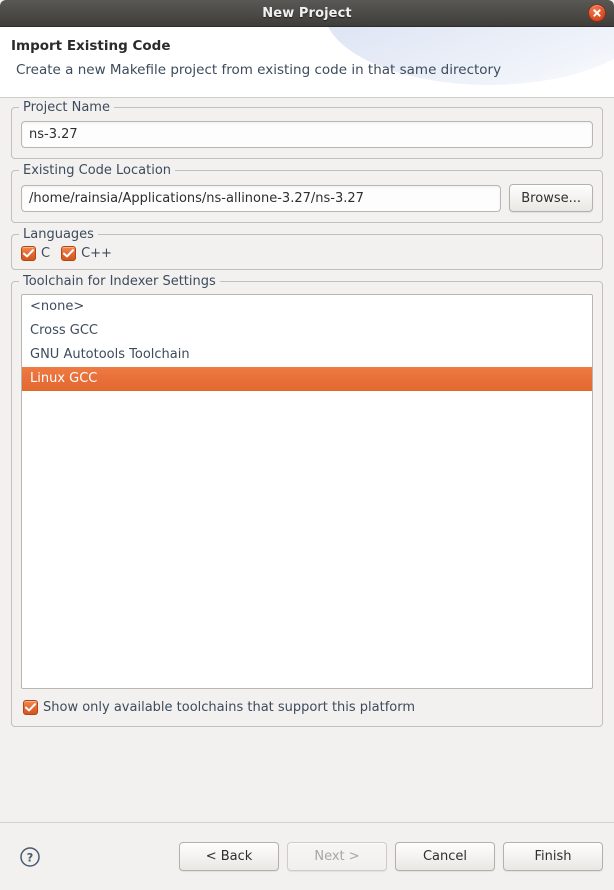  What do you see at coordinates (307, 134) in the screenshot?
I see `project-name-input: ns-3.27` at bounding box center [307, 134].